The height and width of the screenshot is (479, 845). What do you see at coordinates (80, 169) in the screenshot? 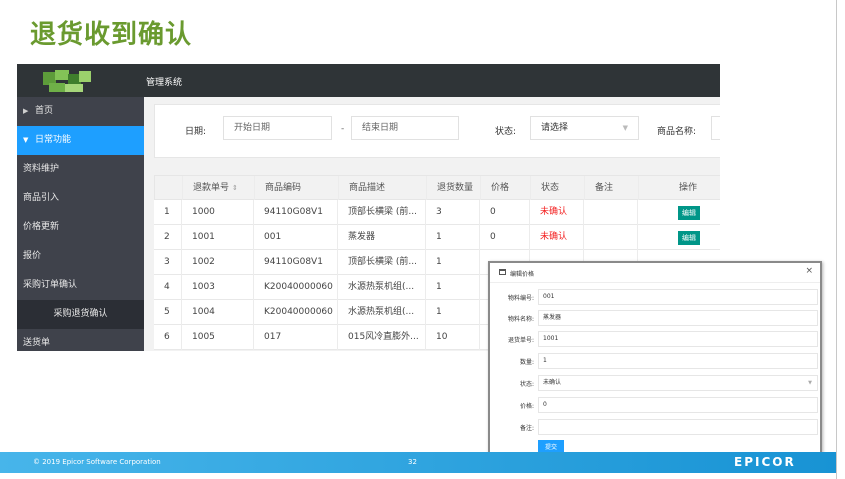
I see `sidebar-item-data-maintenance: 资料维护` at bounding box center [80, 169].